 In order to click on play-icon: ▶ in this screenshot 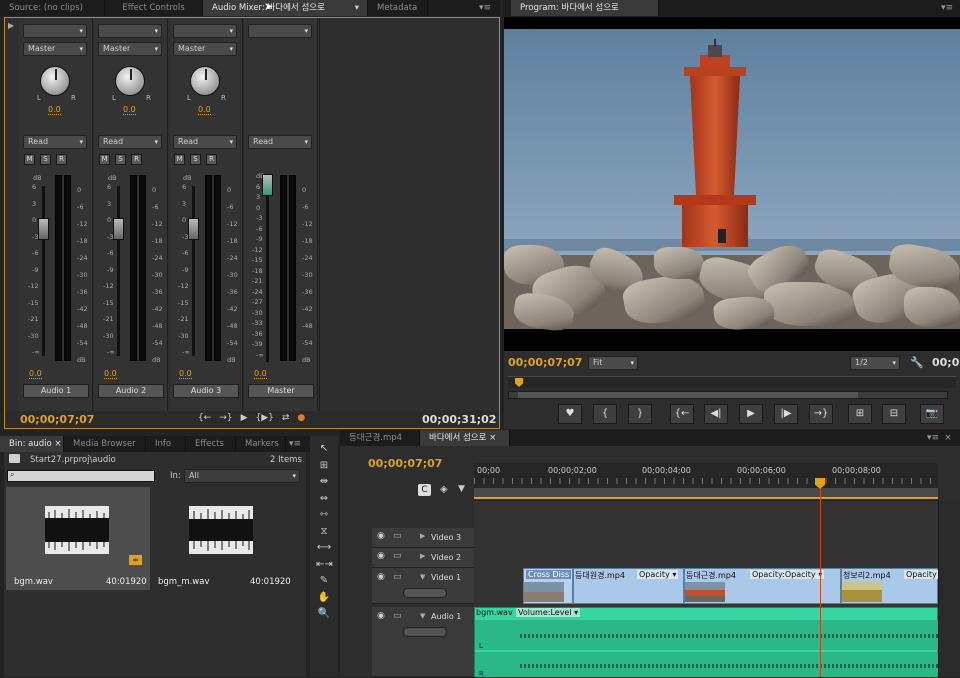, I will do `click(751, 414)`.